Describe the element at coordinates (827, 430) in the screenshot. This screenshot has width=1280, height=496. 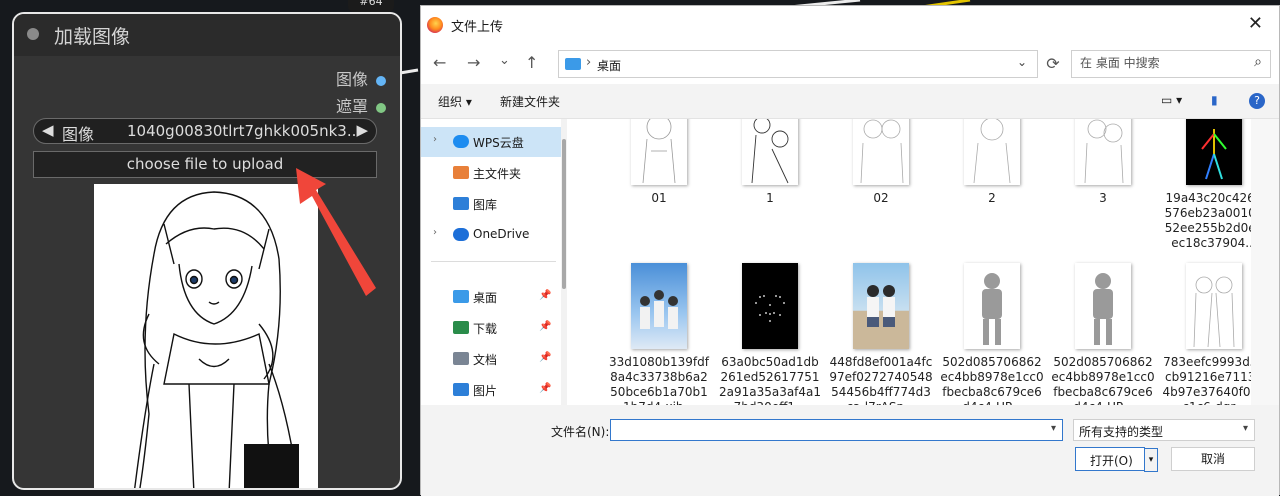
I see `filename-input` at that location.